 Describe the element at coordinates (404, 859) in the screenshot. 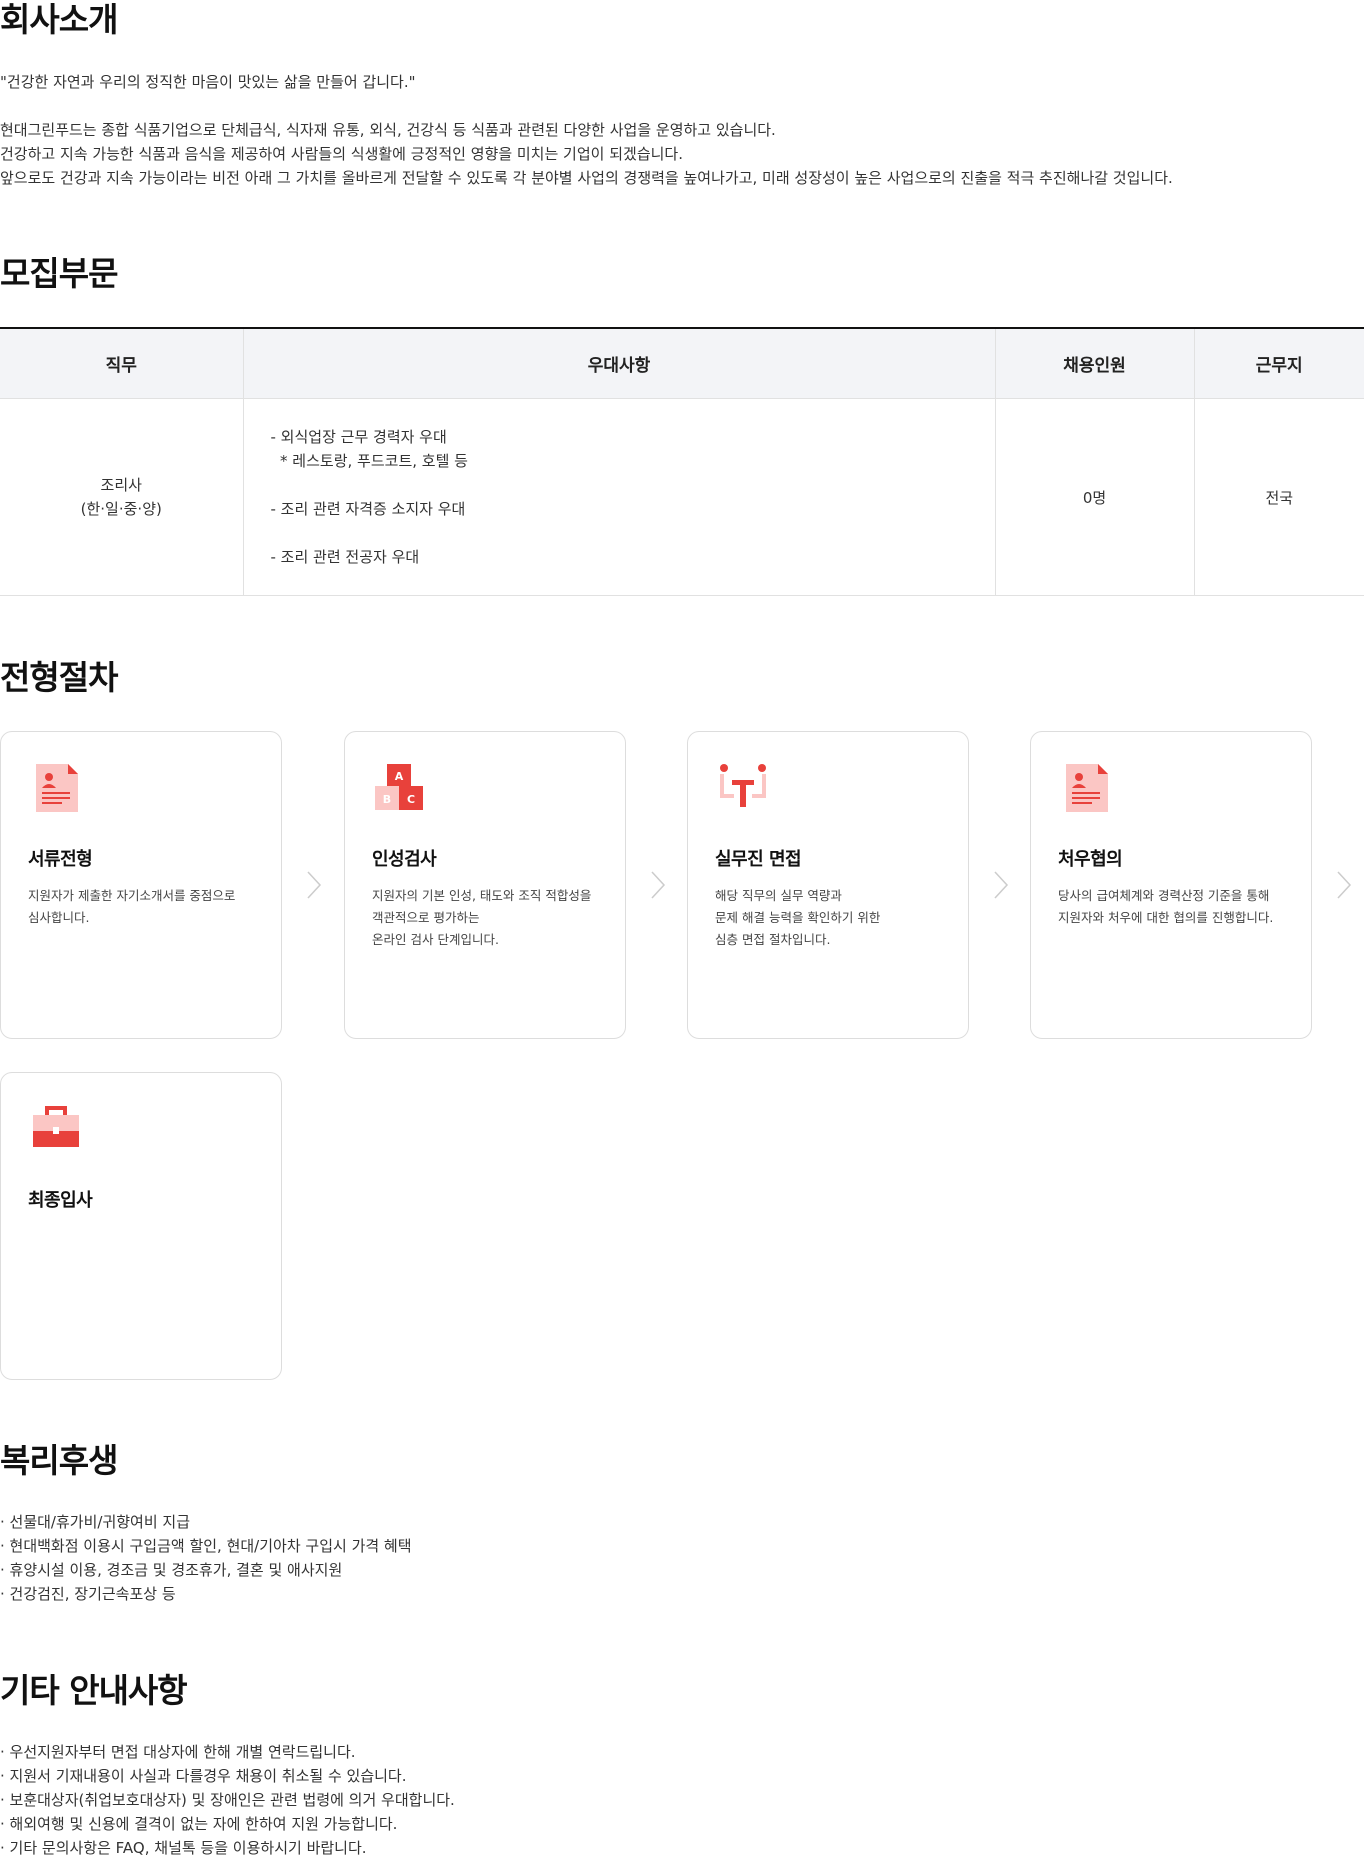

I see `step-title: 인성검사` at that location.